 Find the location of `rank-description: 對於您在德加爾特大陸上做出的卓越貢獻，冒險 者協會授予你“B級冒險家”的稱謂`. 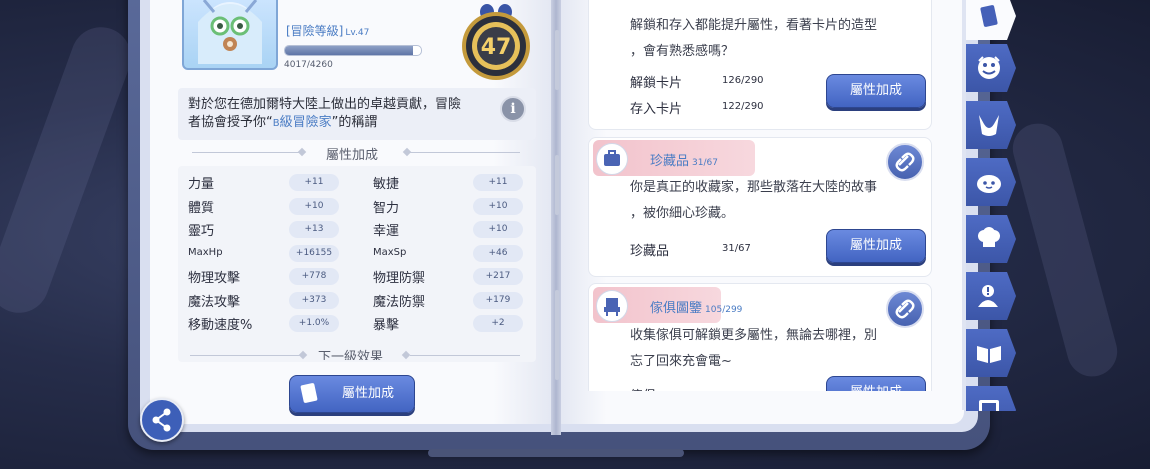

rank-description: 對於您在德加爾特大陸上做出的卓越貢獻，冒險 者協會授予你“B級冒險家”的稱謂 is located at coordinates (325, 113).